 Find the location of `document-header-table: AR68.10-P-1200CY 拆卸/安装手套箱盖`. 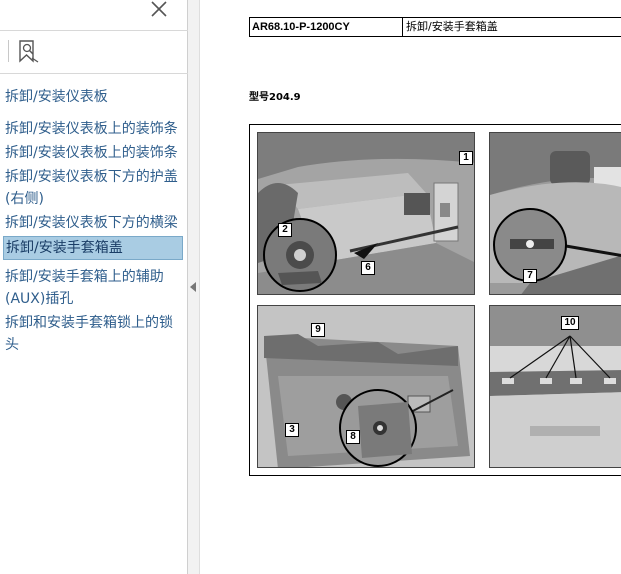

document-header-table: AR68.10-P-1200CY 拆卸/安装手套箱盖 is located at coordinates (435, 27).